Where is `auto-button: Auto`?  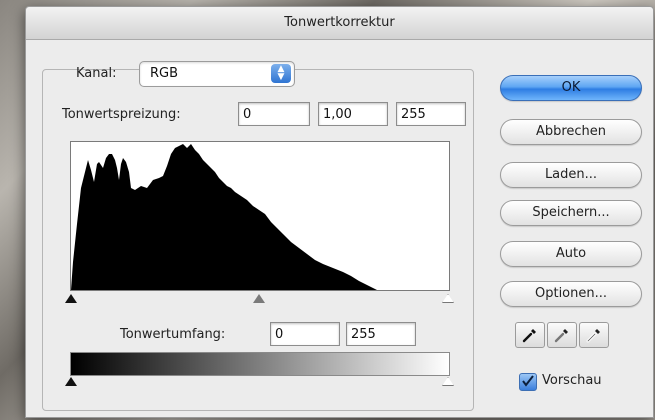 auto-button: Auto is located at coordinates (571, 254).